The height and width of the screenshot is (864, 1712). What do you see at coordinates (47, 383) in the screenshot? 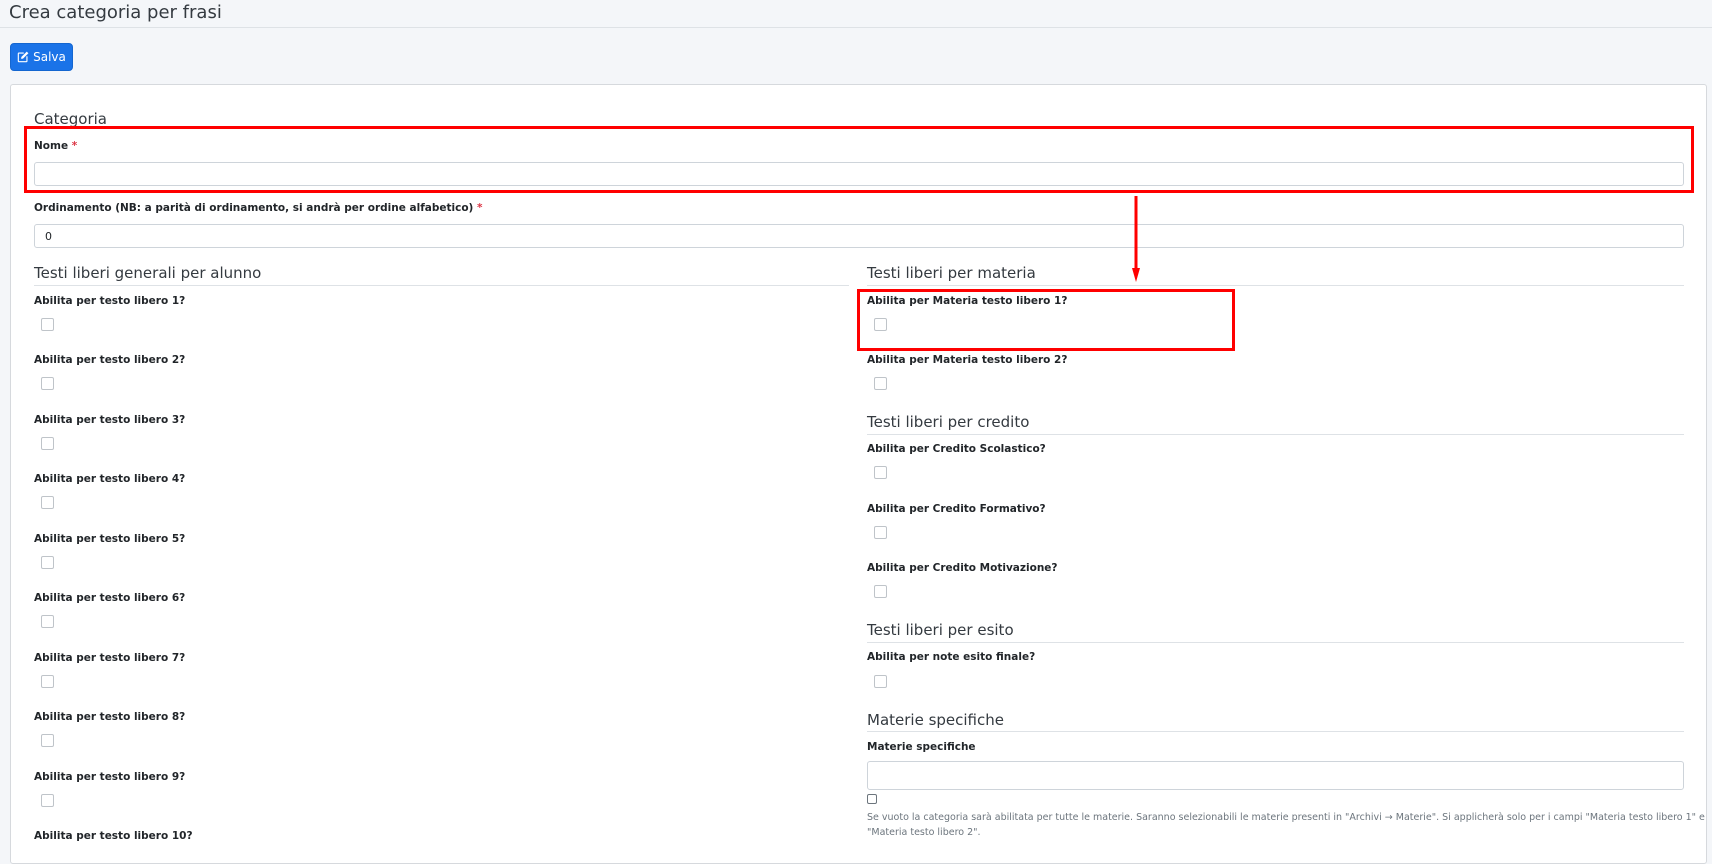
I see `testo-libero-2-checkbox` at bounding box center [47, 383].